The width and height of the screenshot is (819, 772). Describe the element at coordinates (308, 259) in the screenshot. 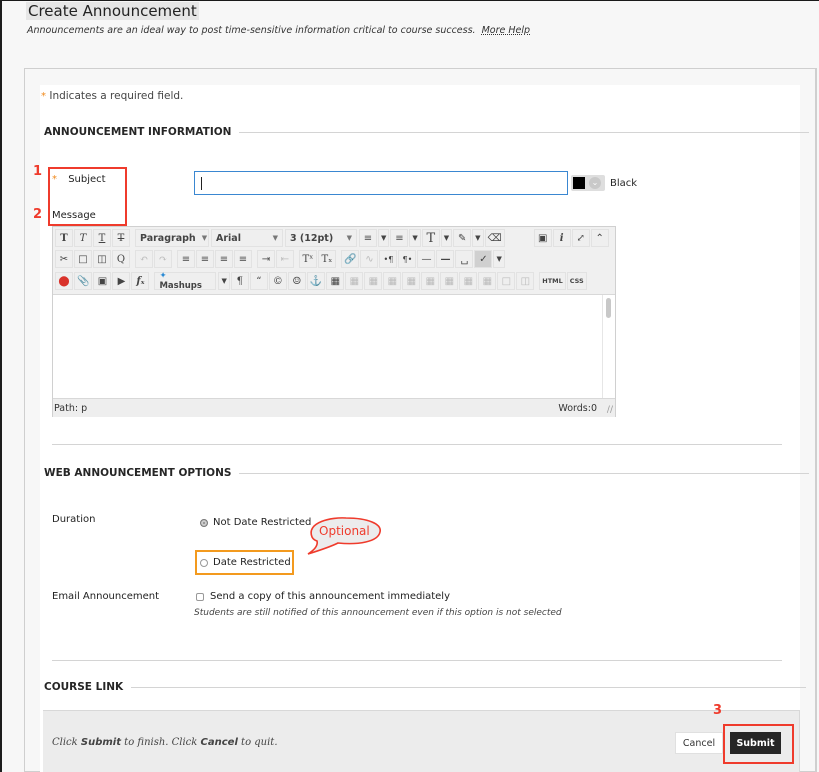

I see `superscript-icon: Tˣ` at that location.